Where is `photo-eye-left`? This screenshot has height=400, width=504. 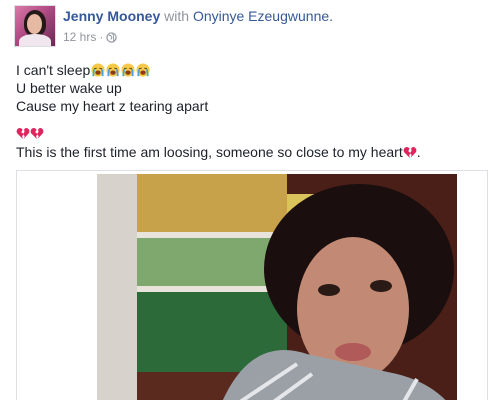
photo-eye-left is located at coordinates (329, 290).